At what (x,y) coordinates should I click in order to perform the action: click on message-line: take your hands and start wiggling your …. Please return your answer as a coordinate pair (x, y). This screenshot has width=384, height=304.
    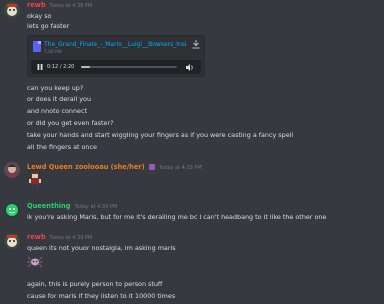
    Looking at the image, I should click on (160, 135).